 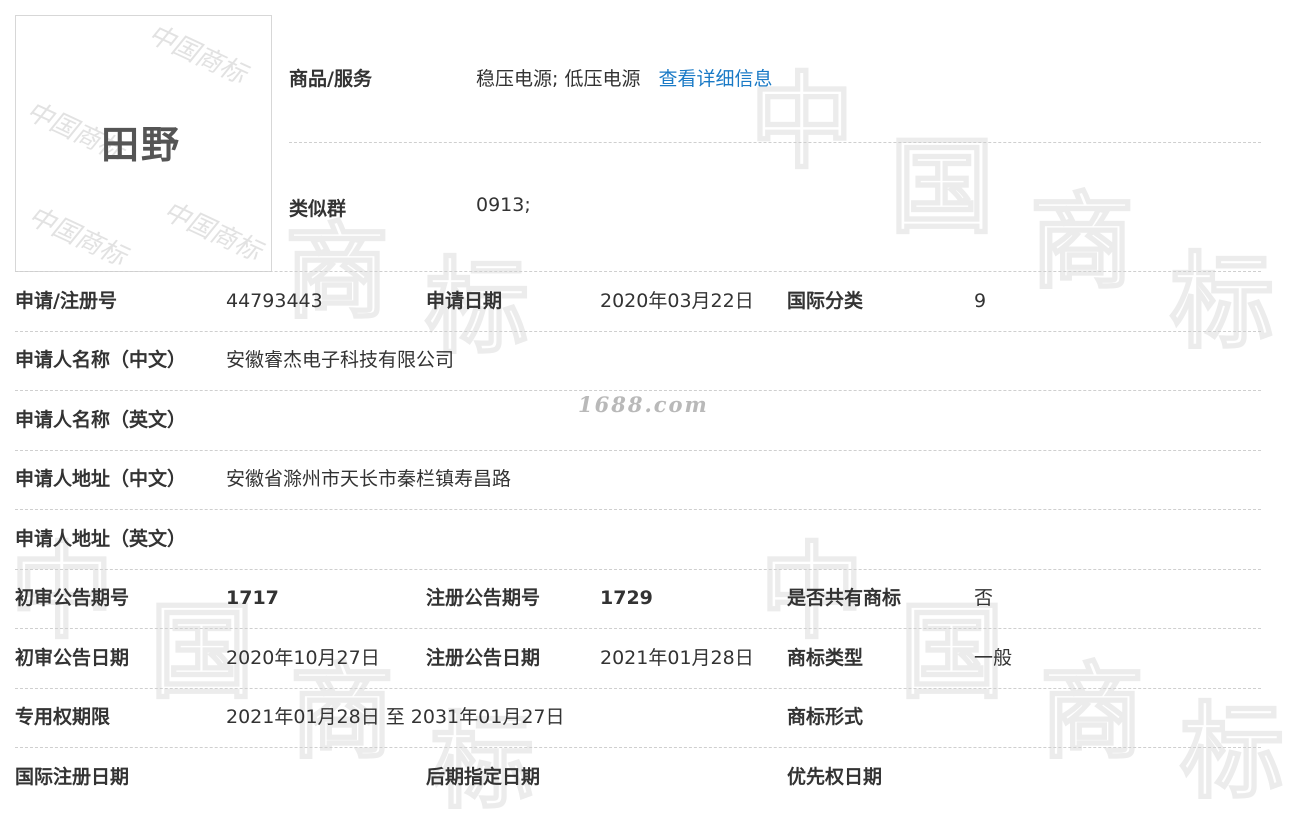 What do you see at coordinates (483, 777) in the screenshot?
I see `later-designation-date-label: 后期指定日期` at bounding box center [483, 777].